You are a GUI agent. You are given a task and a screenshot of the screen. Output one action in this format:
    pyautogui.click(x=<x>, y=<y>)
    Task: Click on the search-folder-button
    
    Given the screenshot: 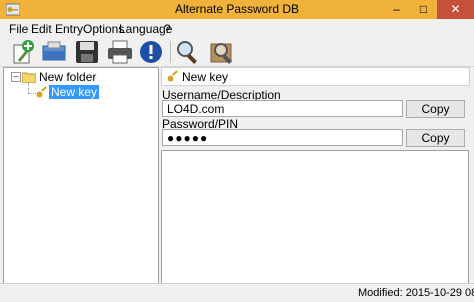 What is the action you would take?
    pyautogui.click(x=222, y=52)
    